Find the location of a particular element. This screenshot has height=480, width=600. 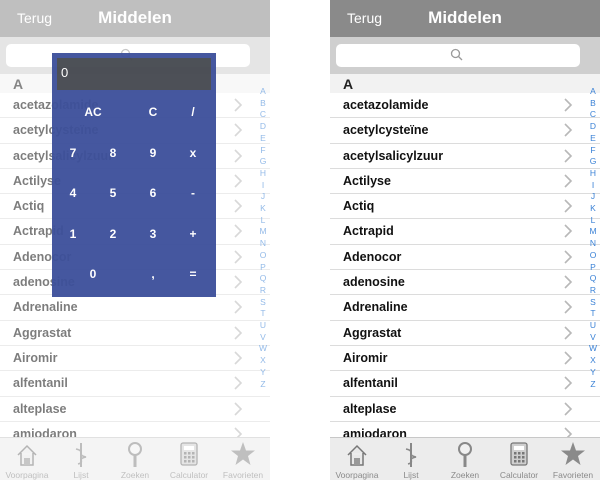

list-item: acetylsalicylzuur is located at coordinates (465, 156).